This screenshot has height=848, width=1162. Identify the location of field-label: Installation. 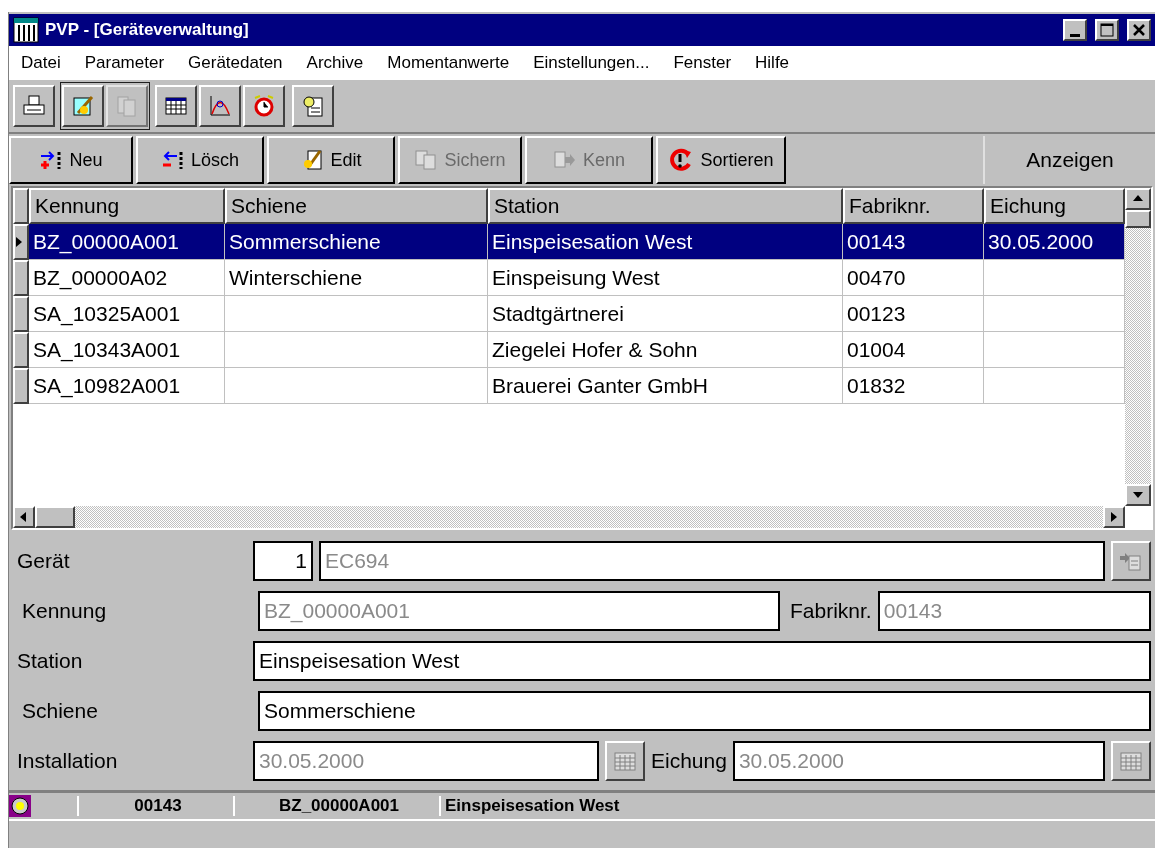
(68, 761).